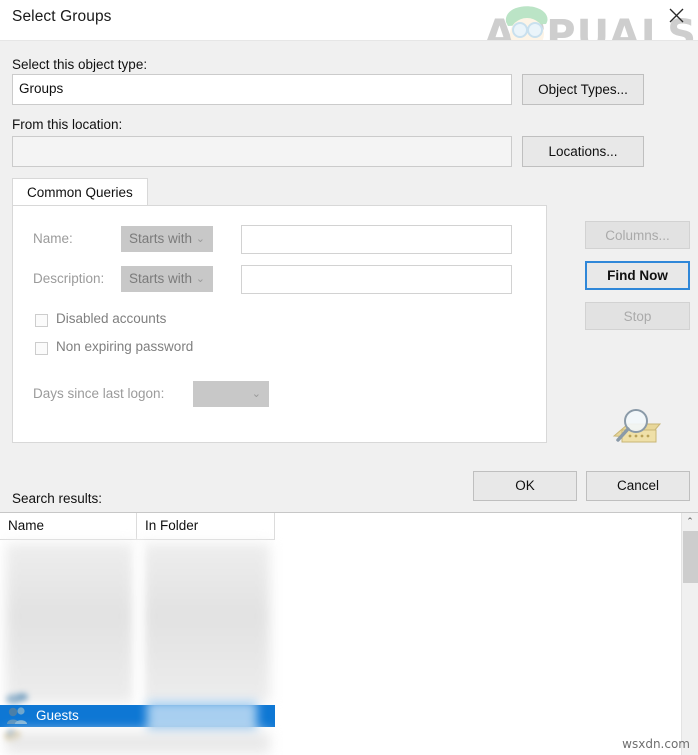 The width and height of the screenshot is (698, 755). What do you see at coordinates (53, 238) in the screenshot?
I see `name-label: Name:` at bounding box center [53, 238].